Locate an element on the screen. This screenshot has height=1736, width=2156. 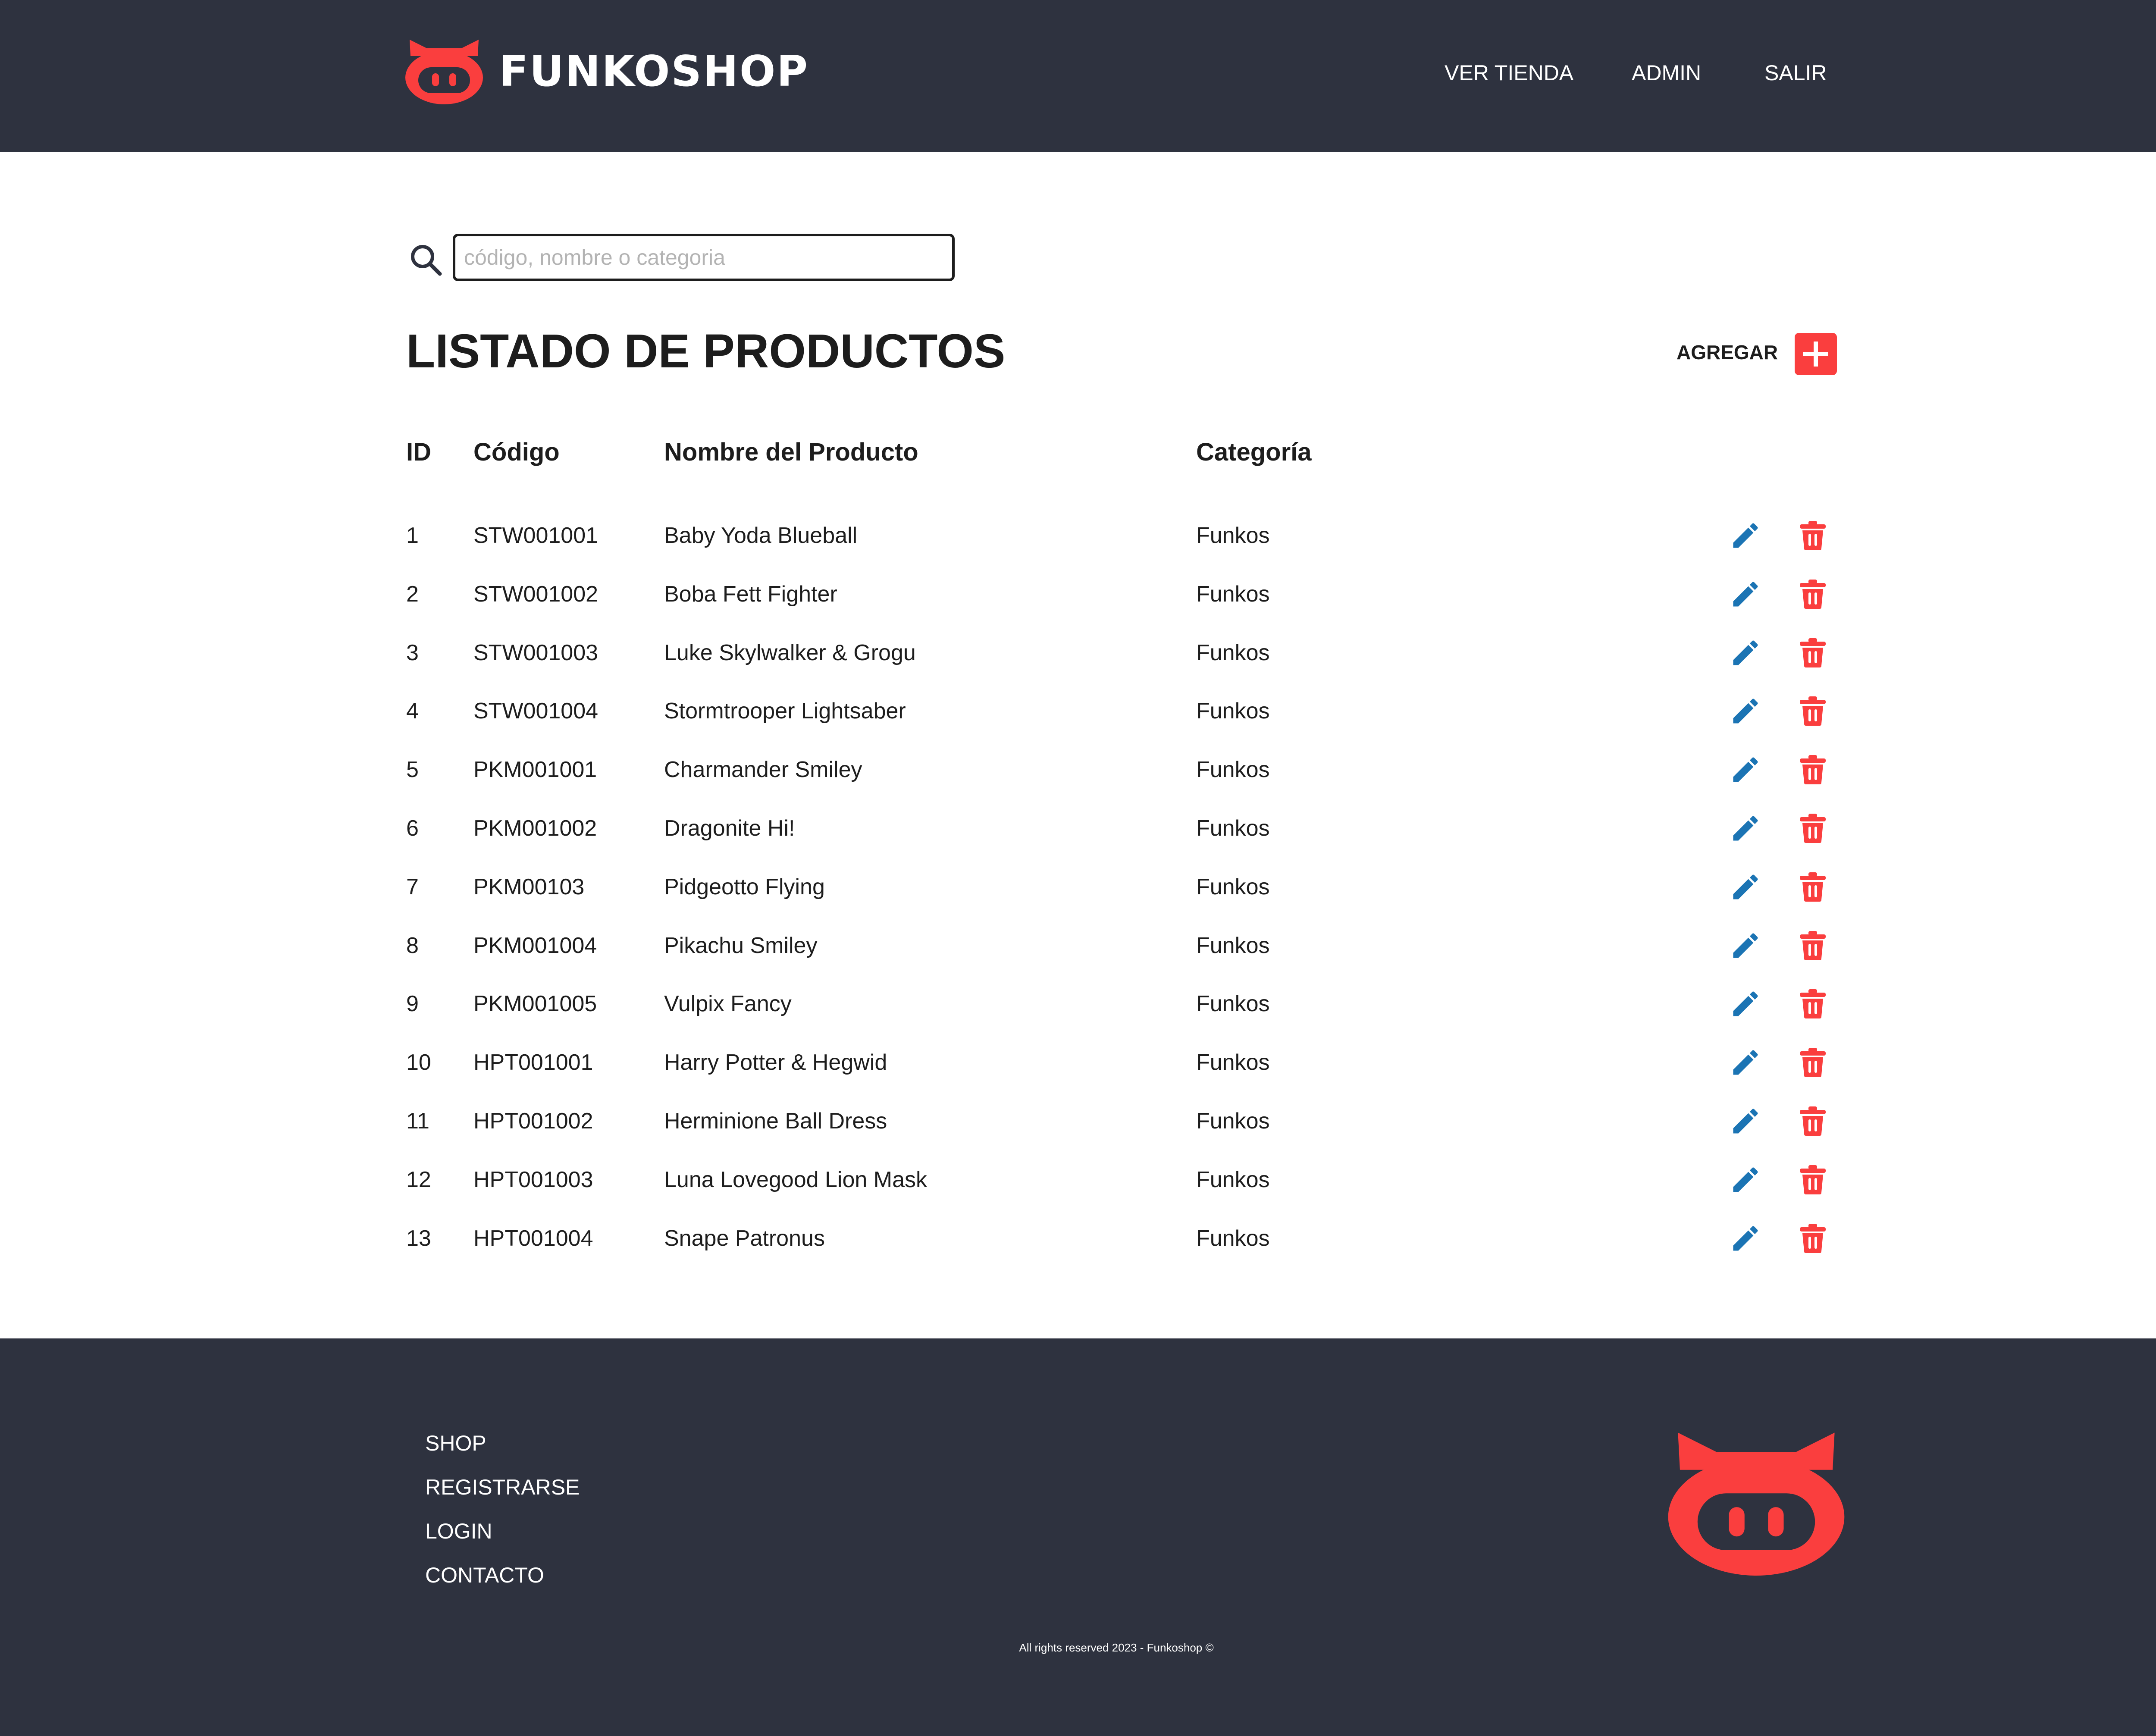
cell-id: 2 is located at coordinates (412, 594).